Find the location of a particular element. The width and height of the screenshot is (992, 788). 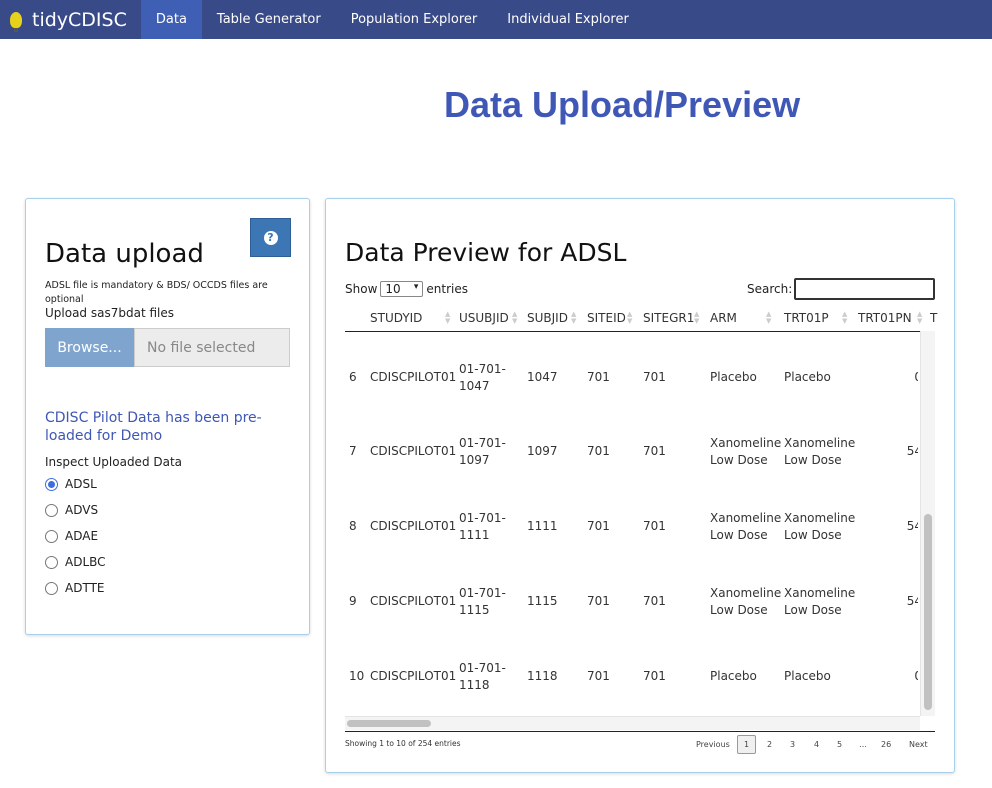

radio-checked-icon is located at coordinates (51, 484).